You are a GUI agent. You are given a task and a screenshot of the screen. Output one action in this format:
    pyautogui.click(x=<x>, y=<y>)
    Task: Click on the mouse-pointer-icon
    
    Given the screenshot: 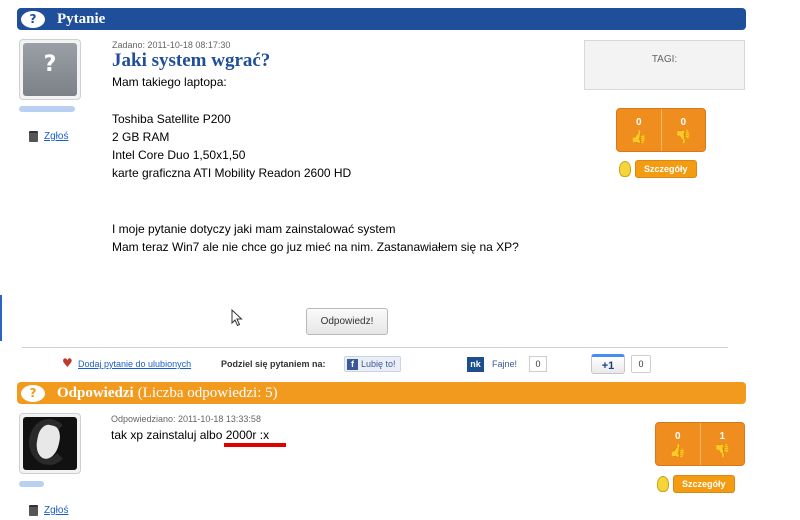 What is the action you would take?
    pyautogui.click(x=237, y=318)
    